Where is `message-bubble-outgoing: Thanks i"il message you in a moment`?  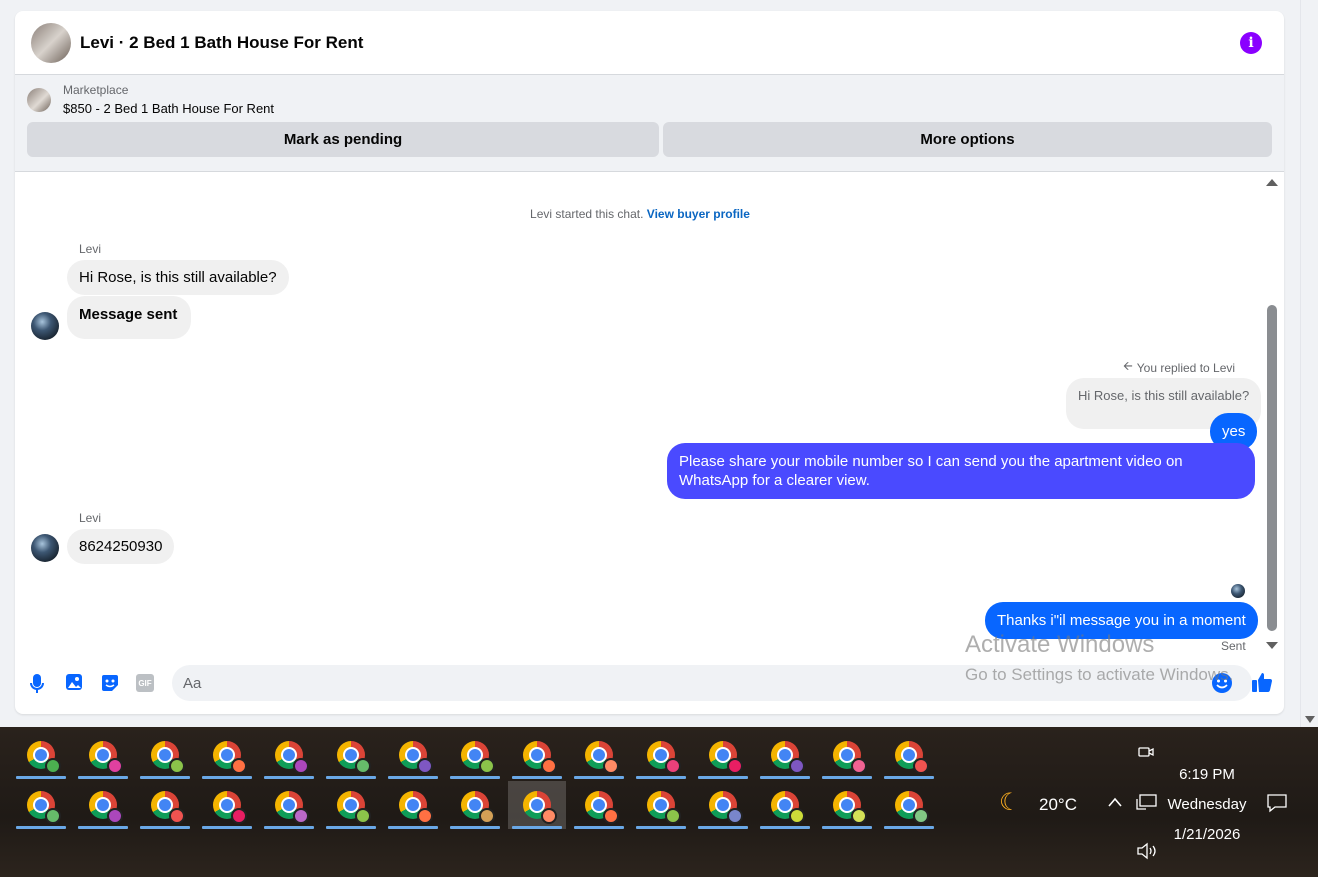
message-bubble-outgoing: Thanks i"il message you in a moment is located at coordinates (1121, 620).